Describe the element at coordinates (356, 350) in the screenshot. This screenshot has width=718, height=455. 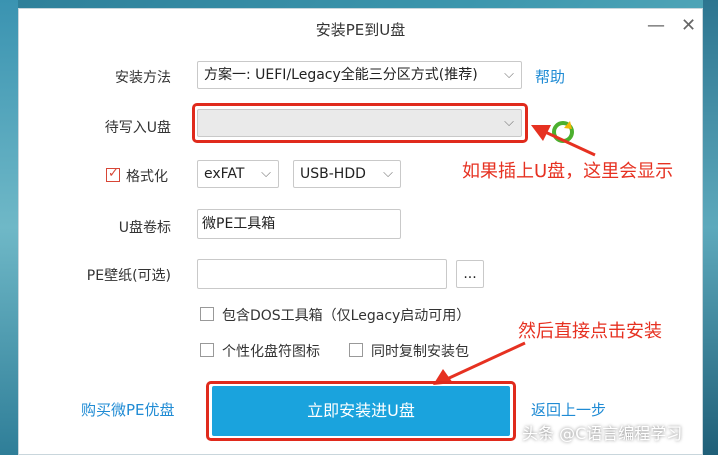
I see `copy-installer-checkbox` at that location.